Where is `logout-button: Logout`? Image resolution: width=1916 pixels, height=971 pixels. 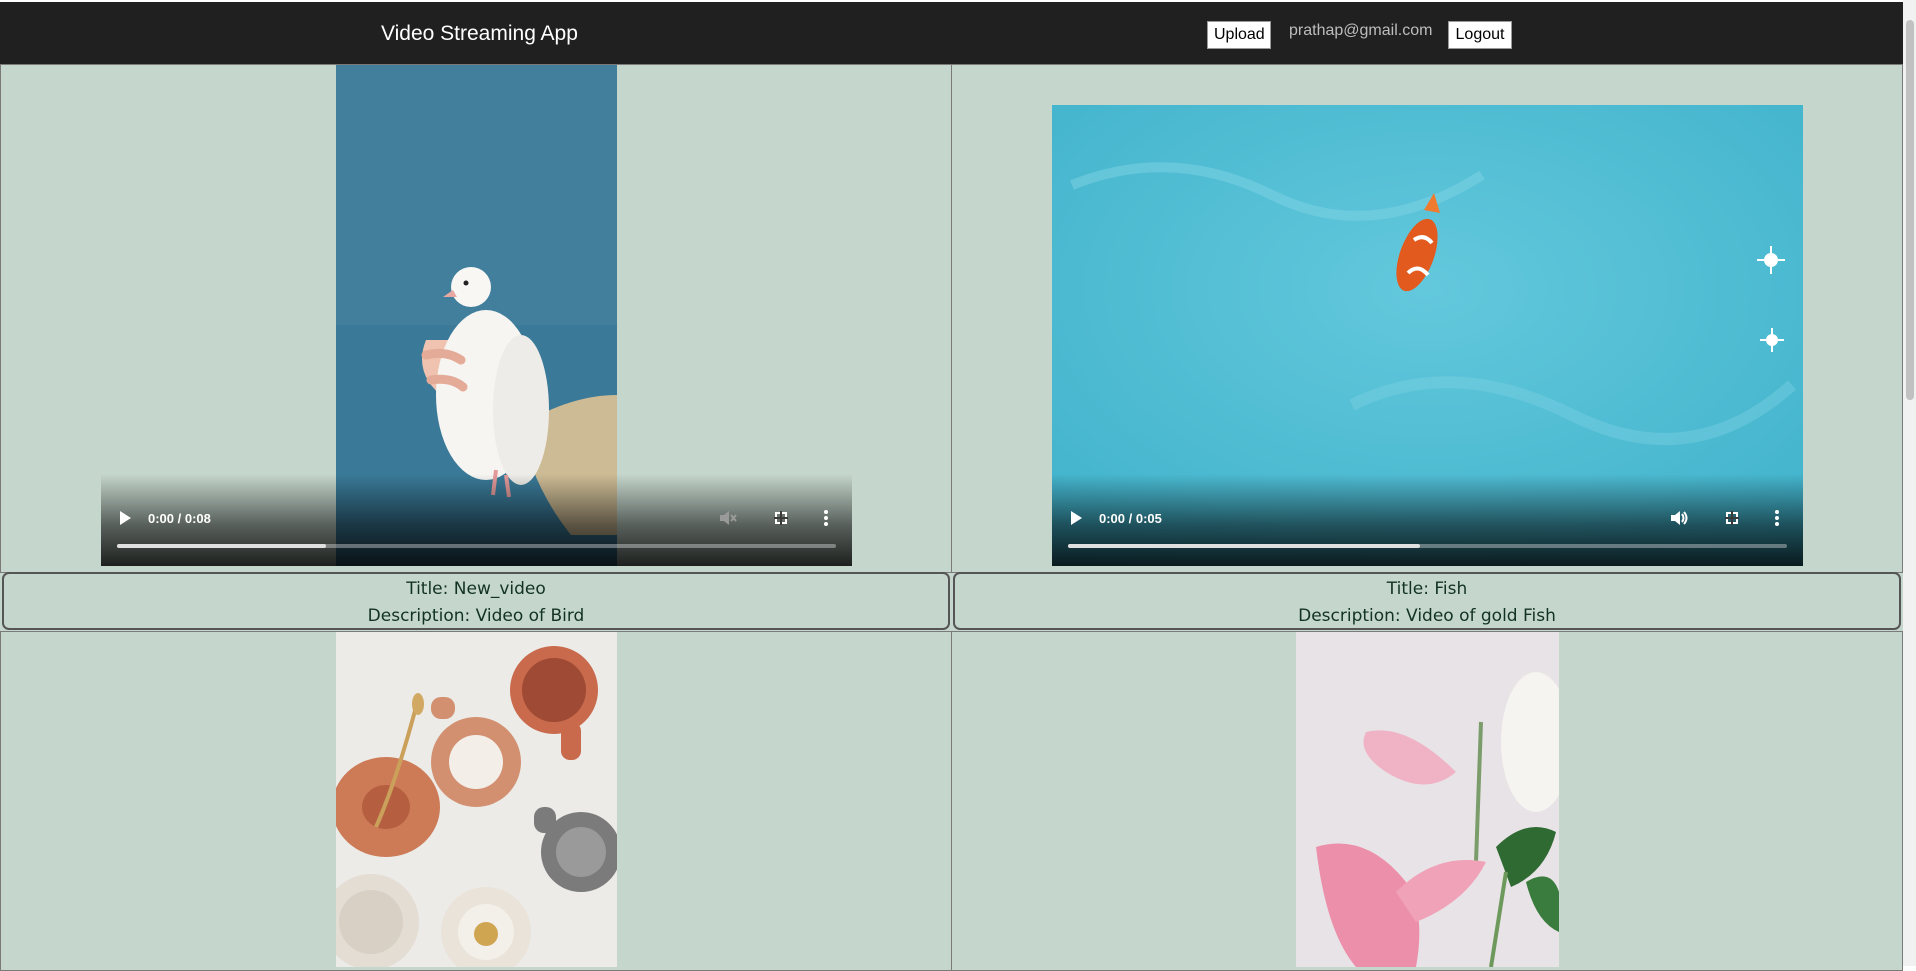 logout-button: Logout is located at coordinates (1480, 35).